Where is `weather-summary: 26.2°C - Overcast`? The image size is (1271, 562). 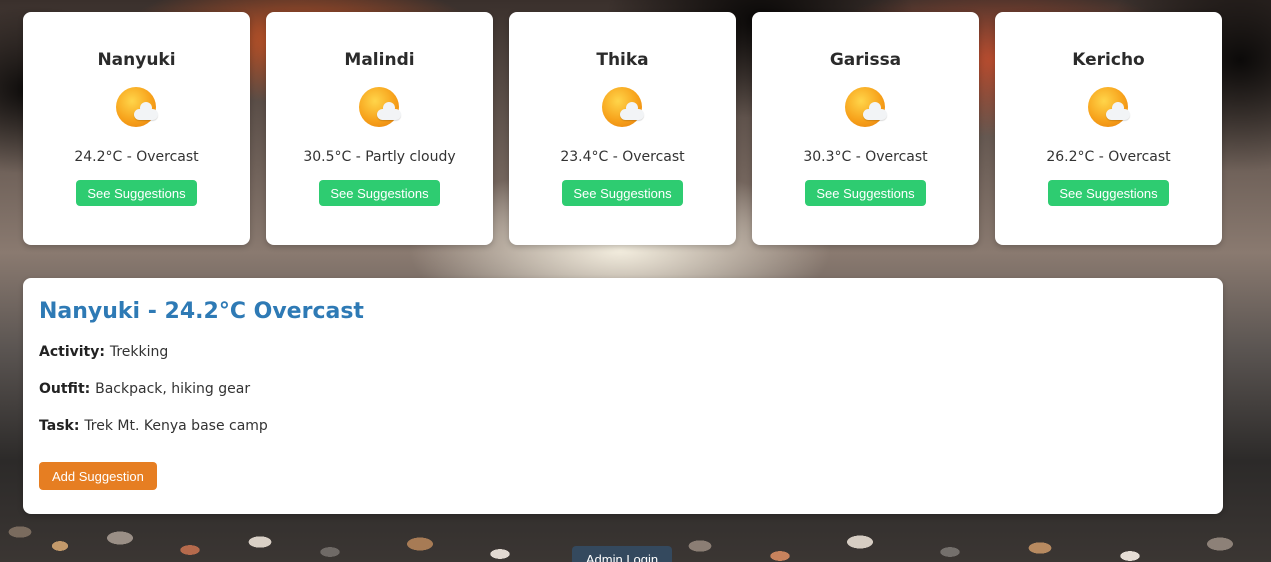 weather-summary: 26.2°C - Overcast is located at coordinates (1108, 157).